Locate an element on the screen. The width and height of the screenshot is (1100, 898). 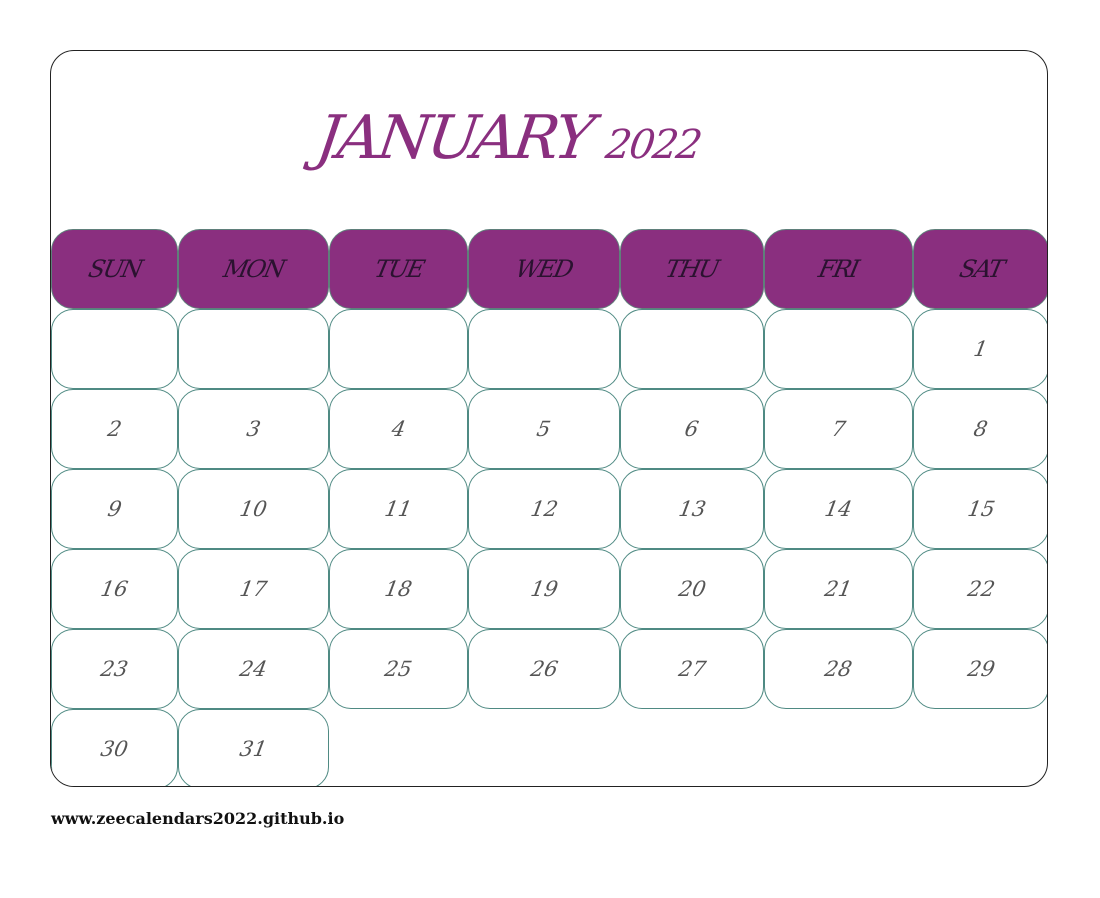
day-number: 25 is located at coordinates (398, 669).